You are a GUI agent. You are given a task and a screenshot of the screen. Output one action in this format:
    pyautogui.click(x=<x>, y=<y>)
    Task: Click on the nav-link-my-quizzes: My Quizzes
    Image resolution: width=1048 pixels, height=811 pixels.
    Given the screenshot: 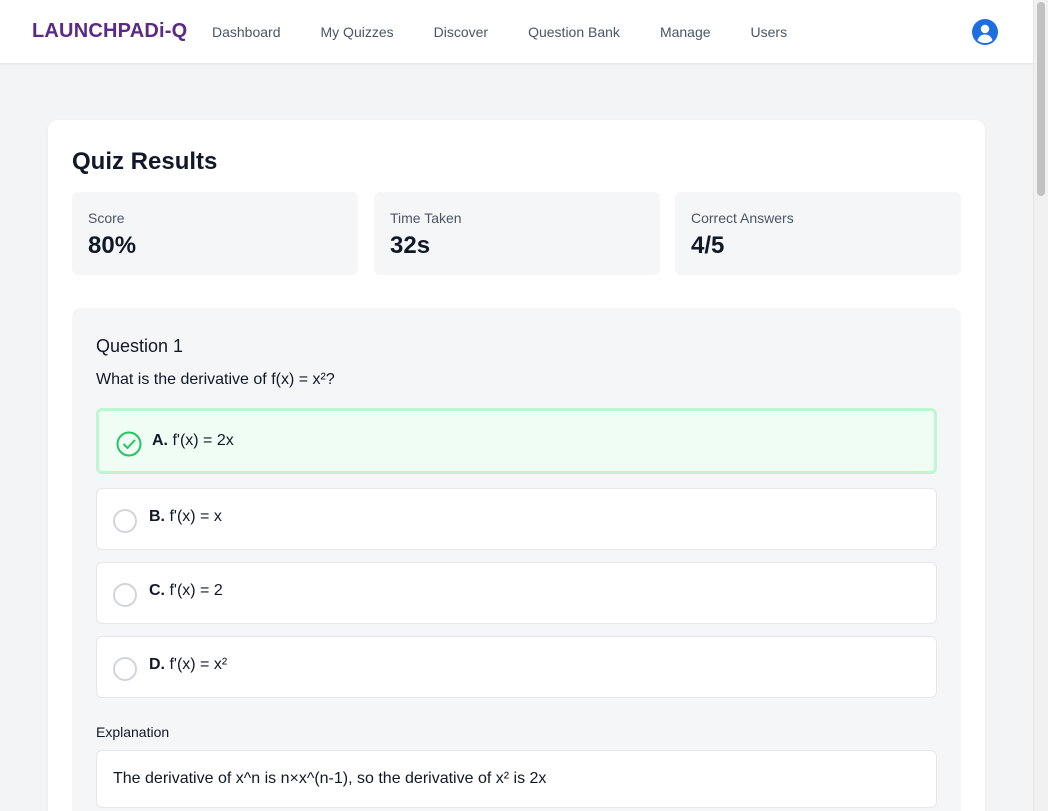 What is the action you would take?
    pyautogui.click(x=357, y=32)
    